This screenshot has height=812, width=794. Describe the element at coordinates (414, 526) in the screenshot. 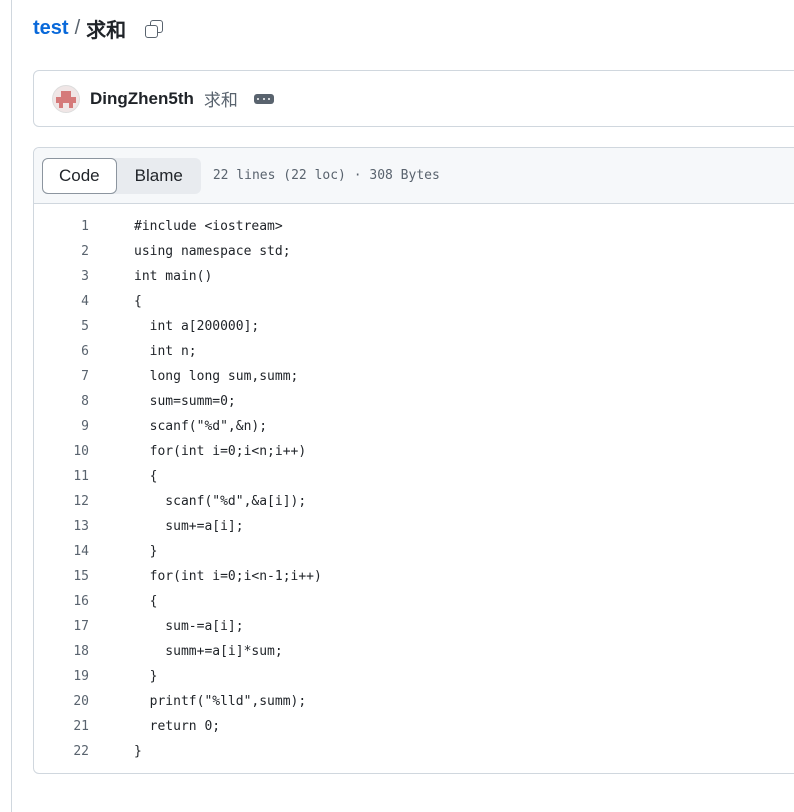

I see `code-line: 13 sum+=a[i];` at that location.